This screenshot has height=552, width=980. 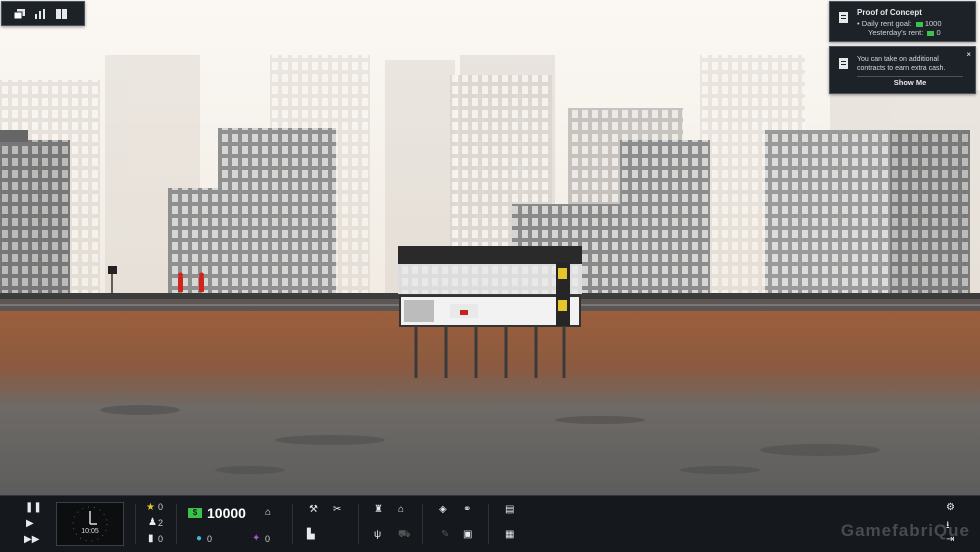 I want to click on clock-face-icon, so click(x=90, y=524).